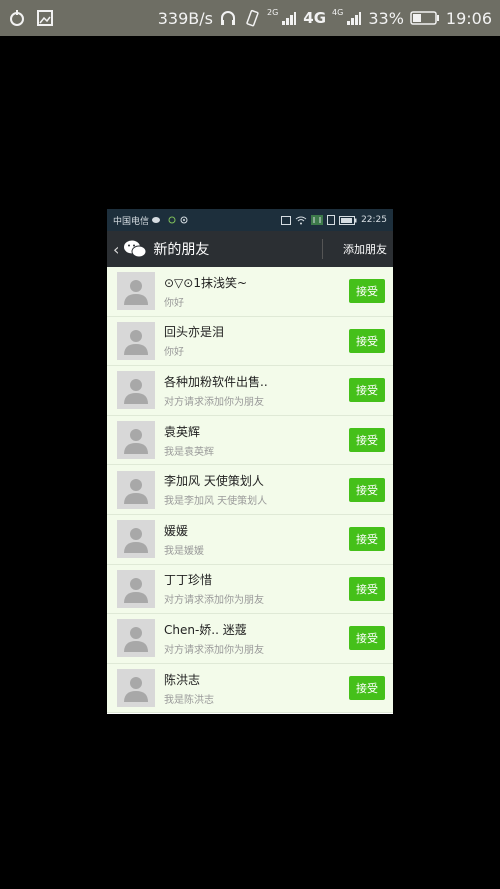 This screenshot has width=500, height=889. What do you see at coordinates (272, 12) in the screenshot?
I see `network-2g-label: 2G` at bounding box center [272, 12].